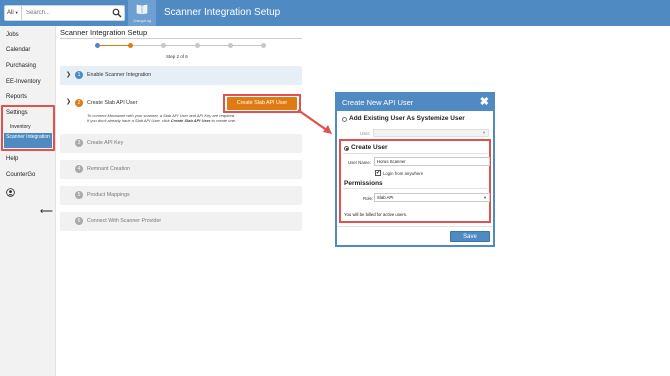  Describe the element at coordinates (108, 195) in the screenshot. I see `step-label: Product Mappings` at that location.